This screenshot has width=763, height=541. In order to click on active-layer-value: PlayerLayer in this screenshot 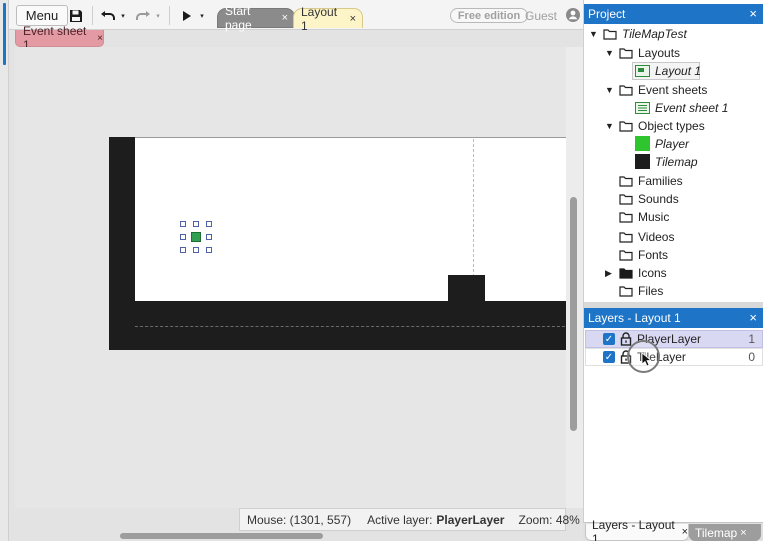, I will do `click(470, 519)`.